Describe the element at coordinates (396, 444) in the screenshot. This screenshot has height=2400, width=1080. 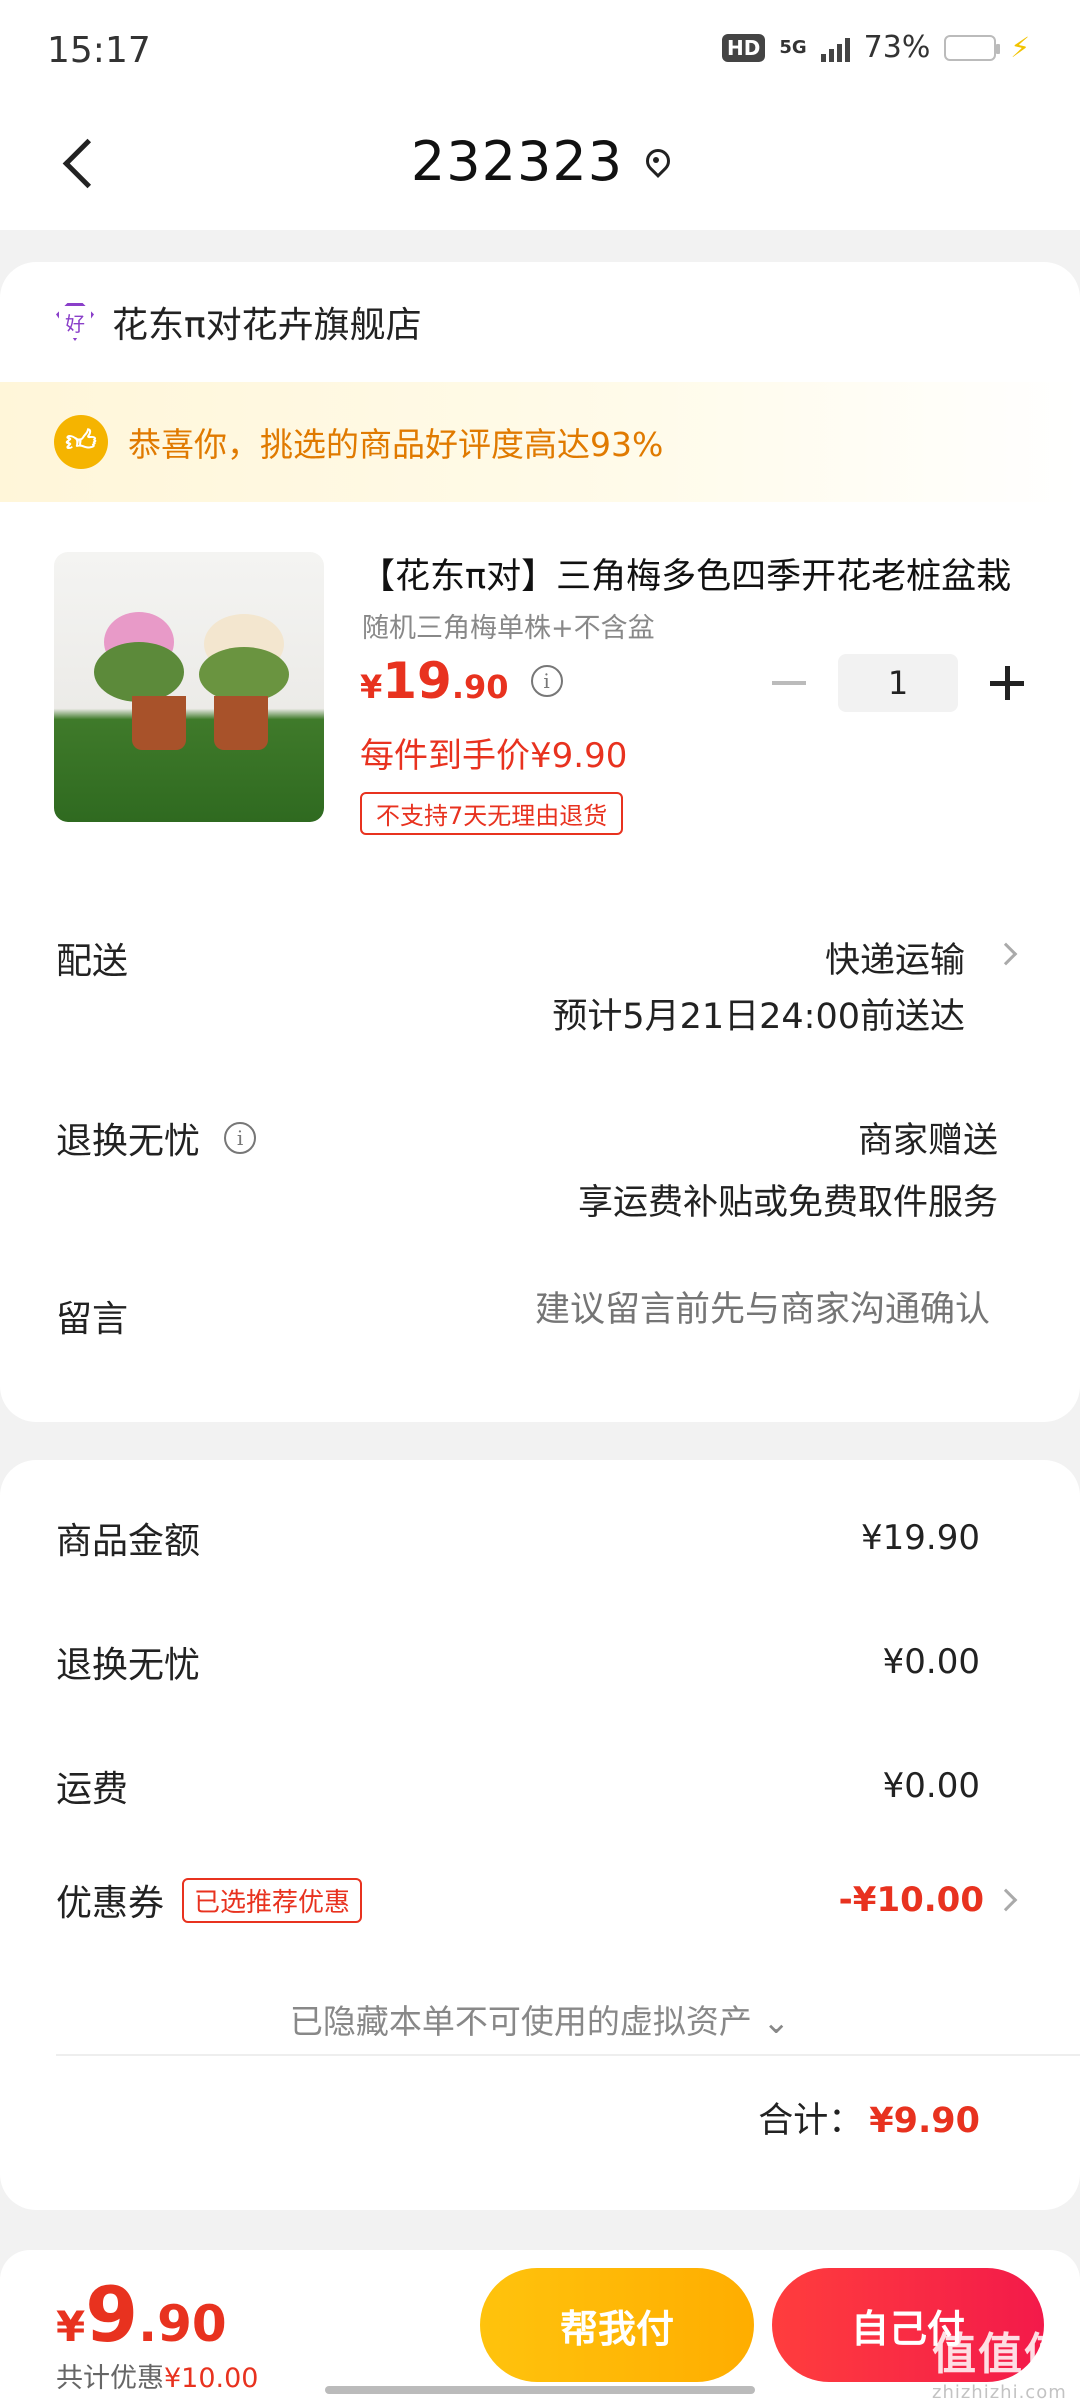
I see `banner-text: 恭喜你，挑选的商品好评度高达93%` at that location.